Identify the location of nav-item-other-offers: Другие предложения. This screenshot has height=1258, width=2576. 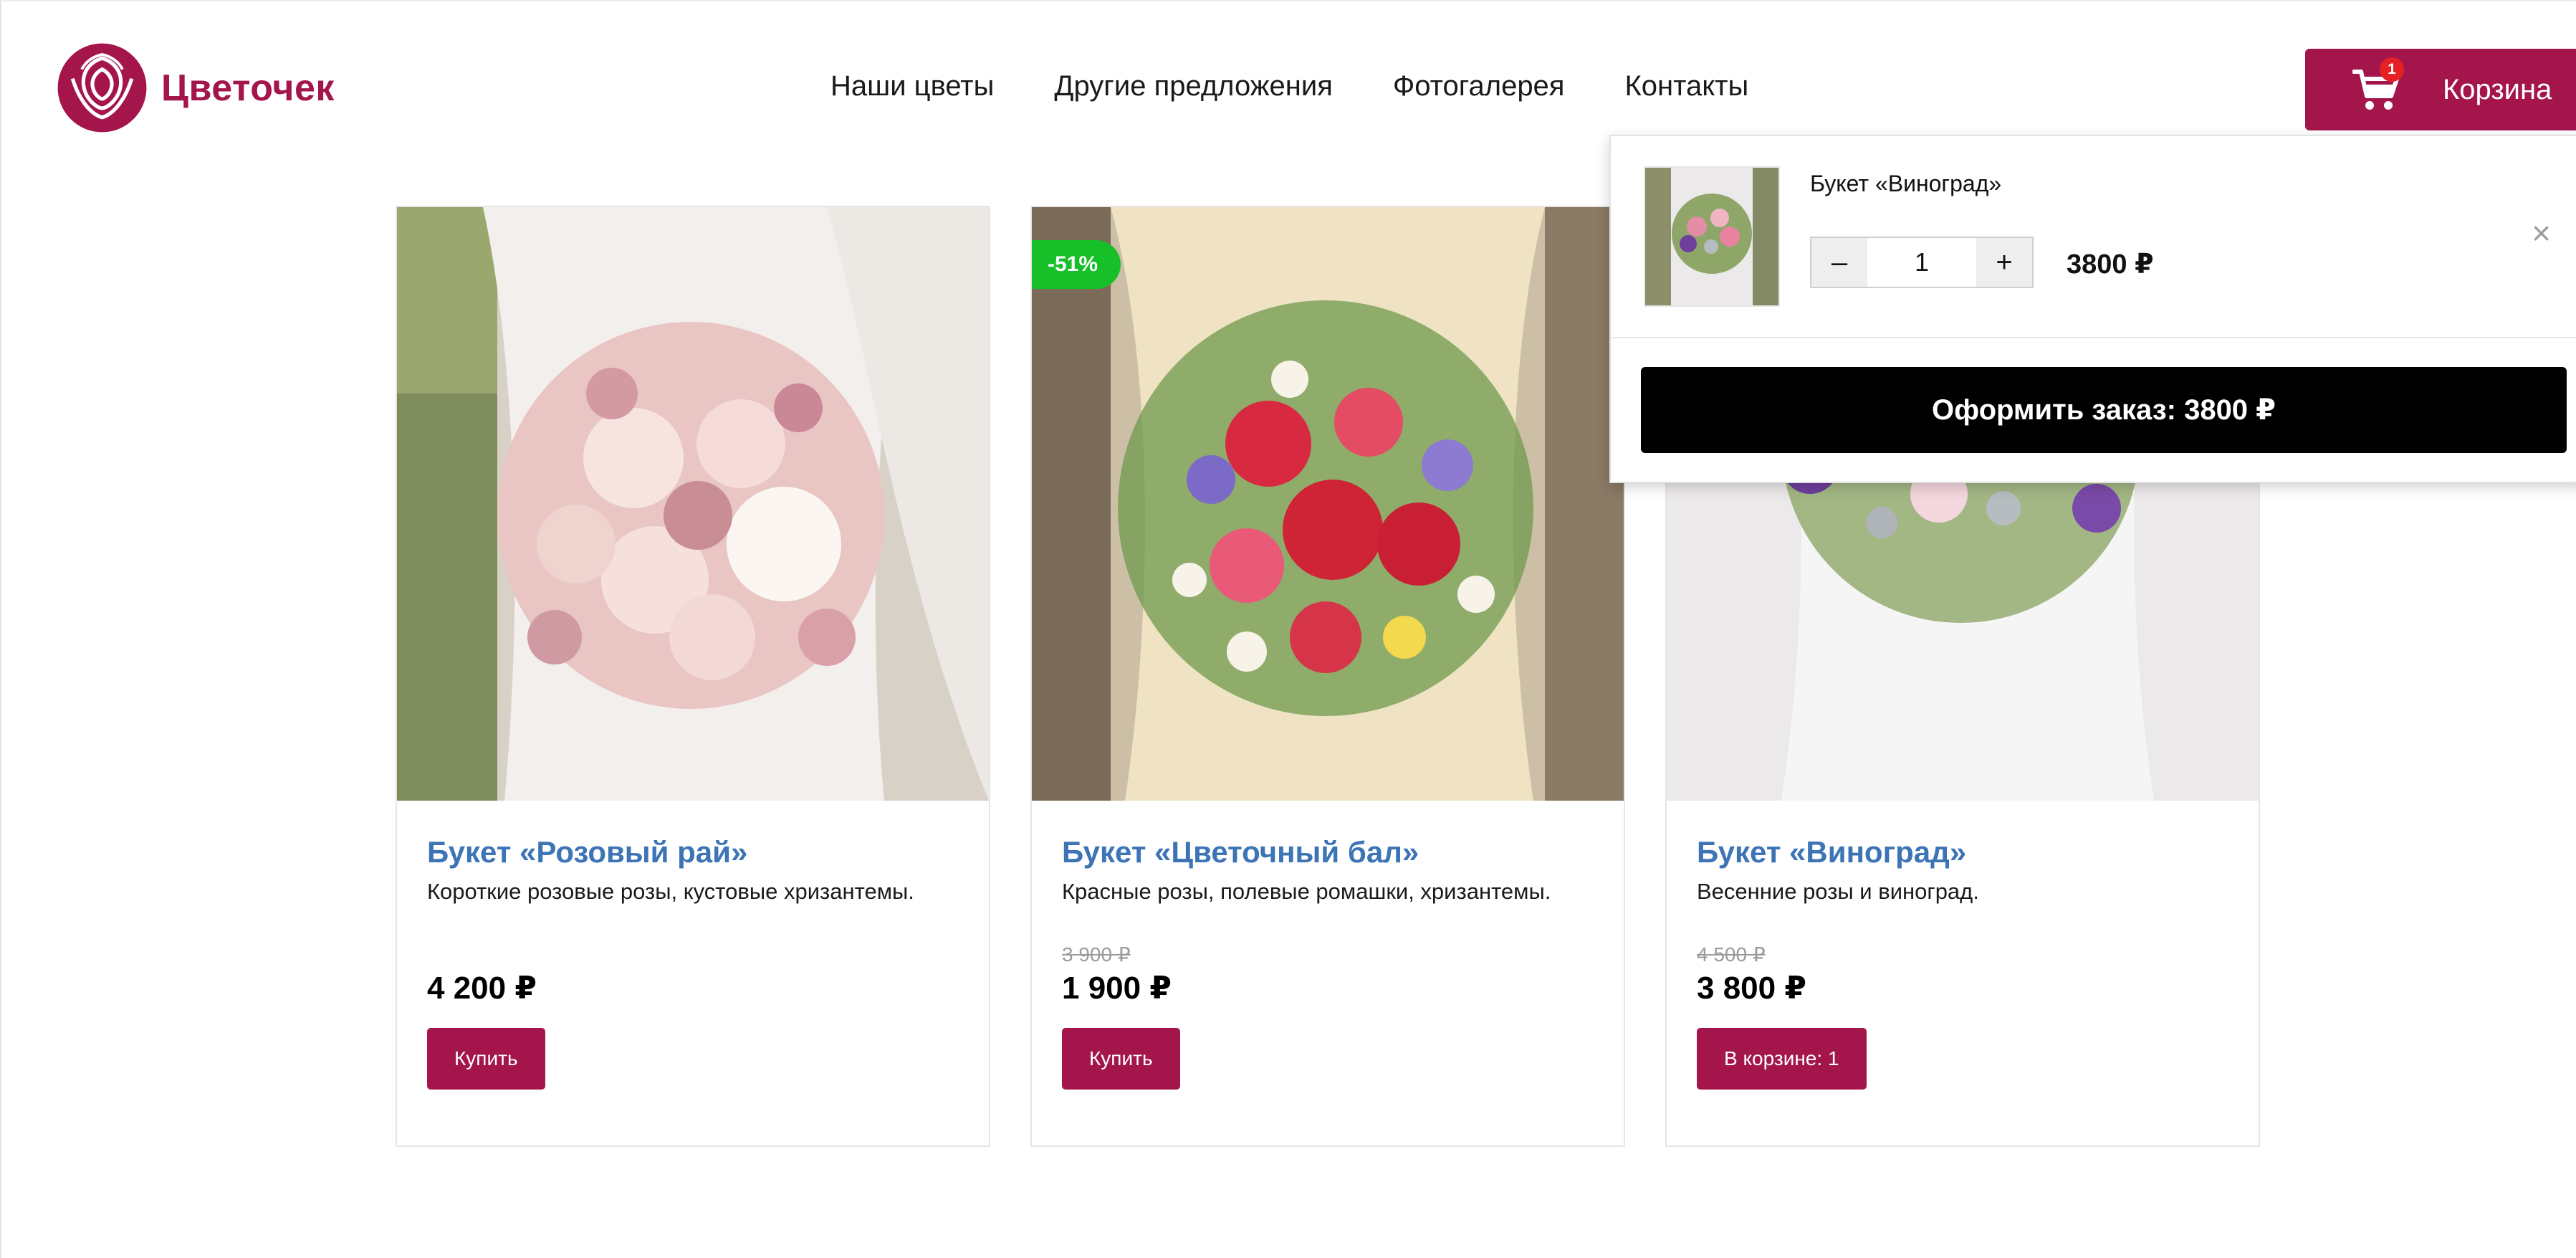
(1193, 86).